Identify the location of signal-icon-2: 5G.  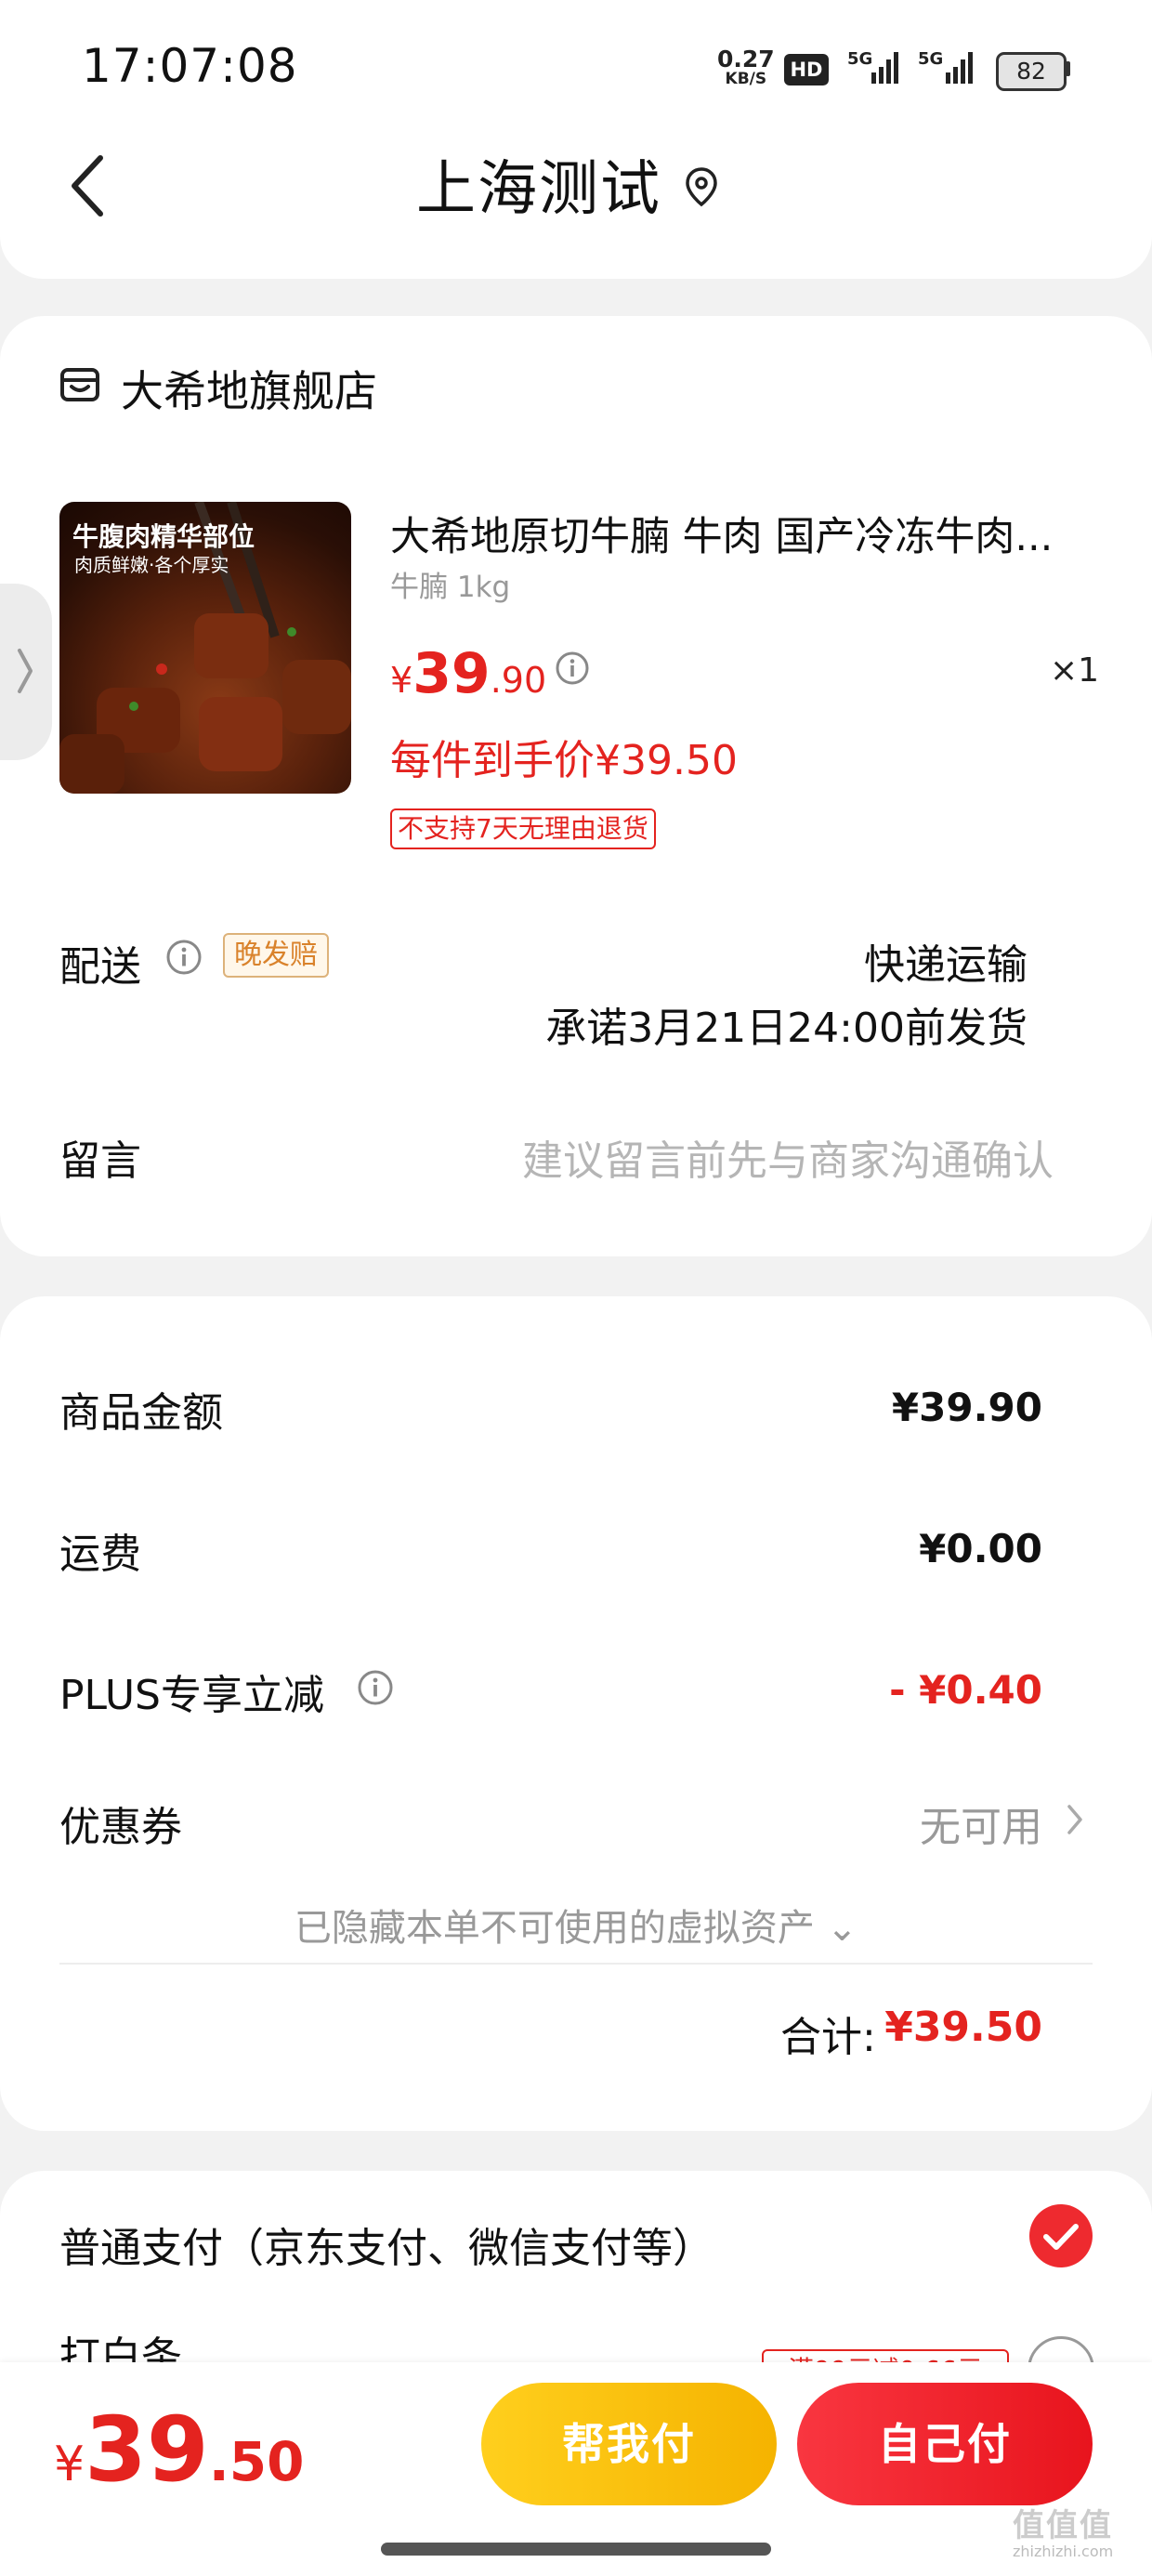
(945, 68).